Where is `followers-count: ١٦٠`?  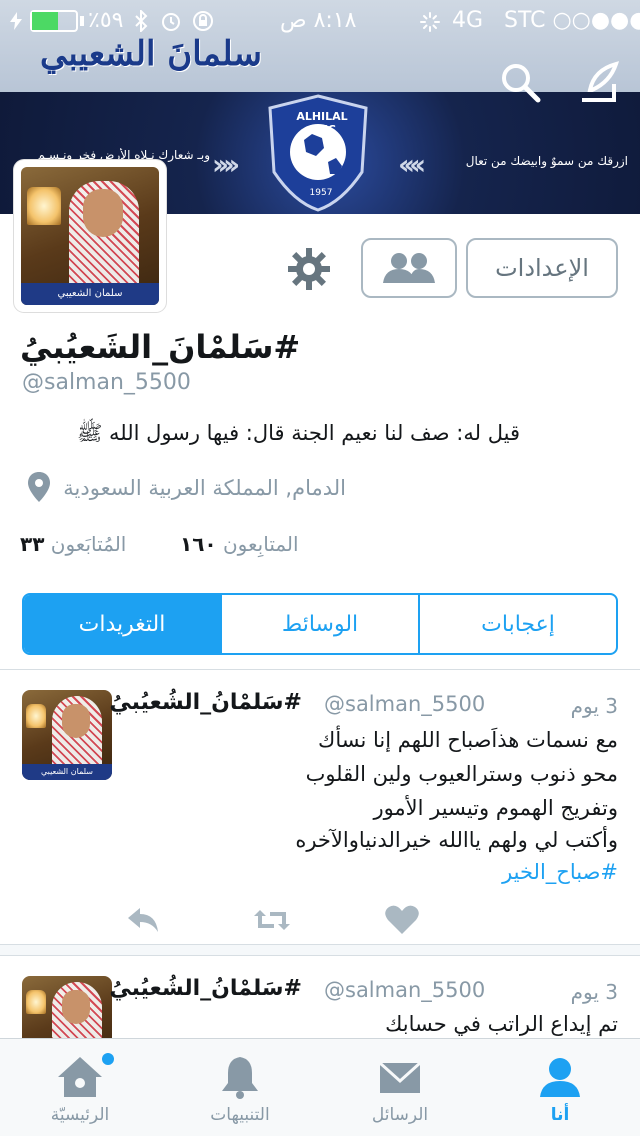 followers-count: ١٦٠ is located at coordinates (198, 544).